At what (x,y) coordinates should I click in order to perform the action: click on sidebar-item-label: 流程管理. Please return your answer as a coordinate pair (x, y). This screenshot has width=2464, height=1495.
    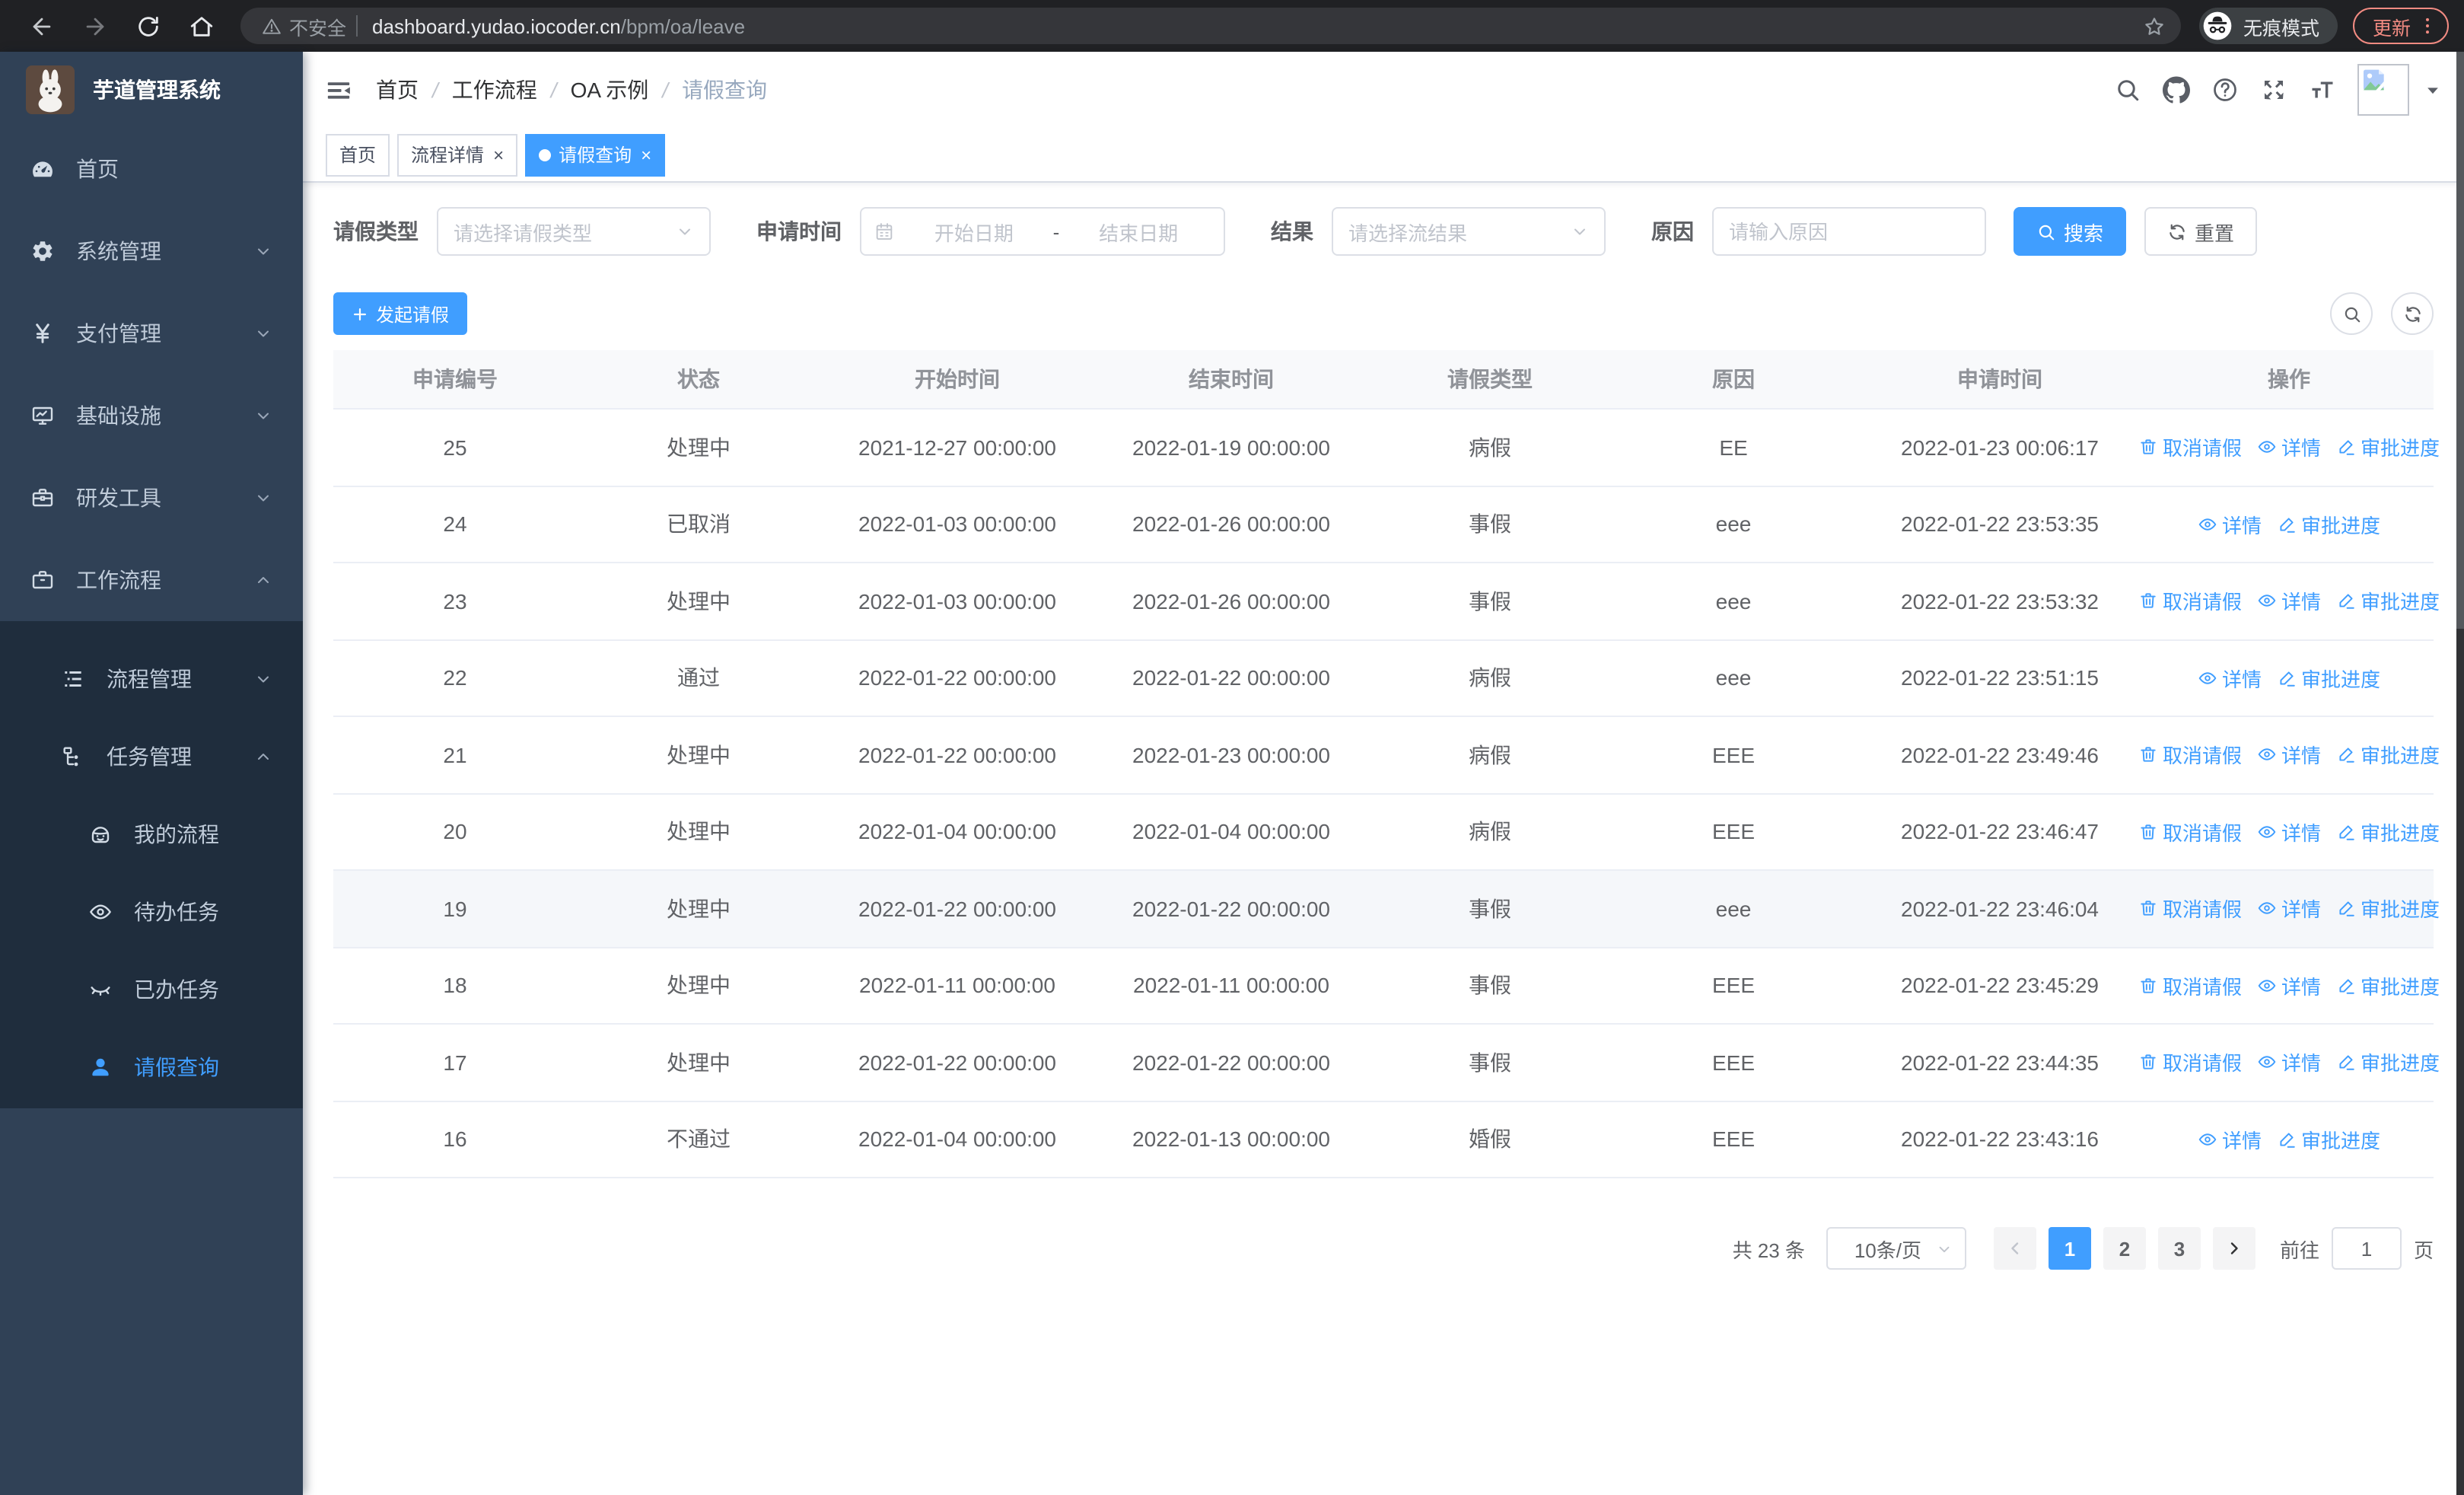
    Looking at the image, I should click on (149, 678).